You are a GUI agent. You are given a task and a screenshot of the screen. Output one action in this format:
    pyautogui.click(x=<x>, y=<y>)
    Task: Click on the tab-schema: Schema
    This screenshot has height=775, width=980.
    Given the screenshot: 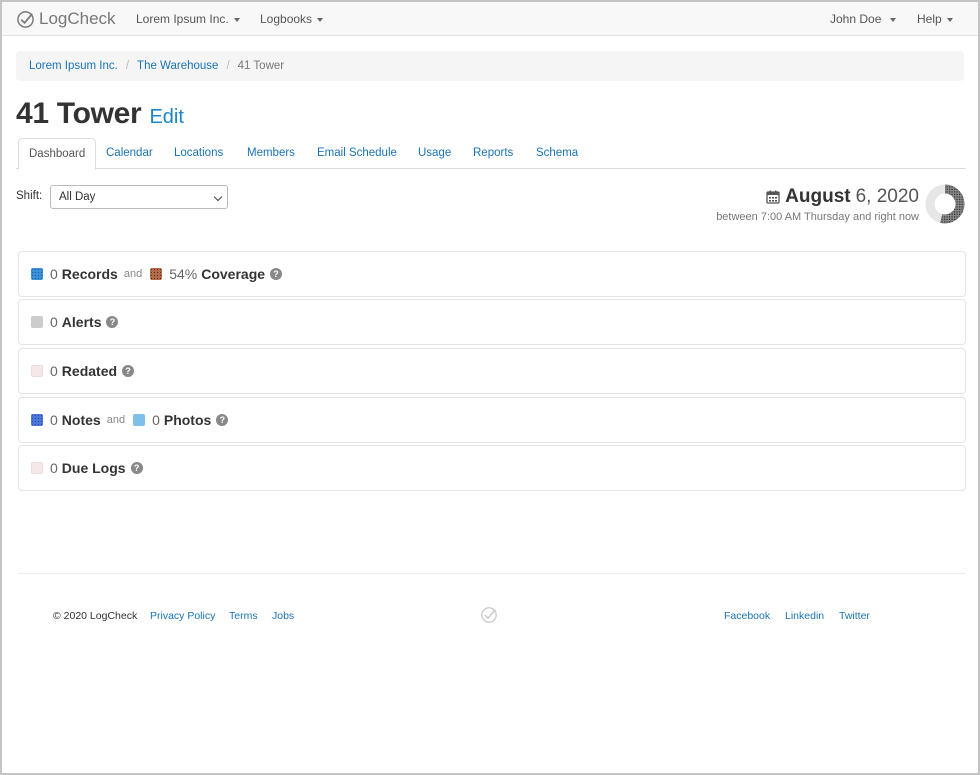 What is the action you would take?
    pyautogui.click(x=557, y=153)
    